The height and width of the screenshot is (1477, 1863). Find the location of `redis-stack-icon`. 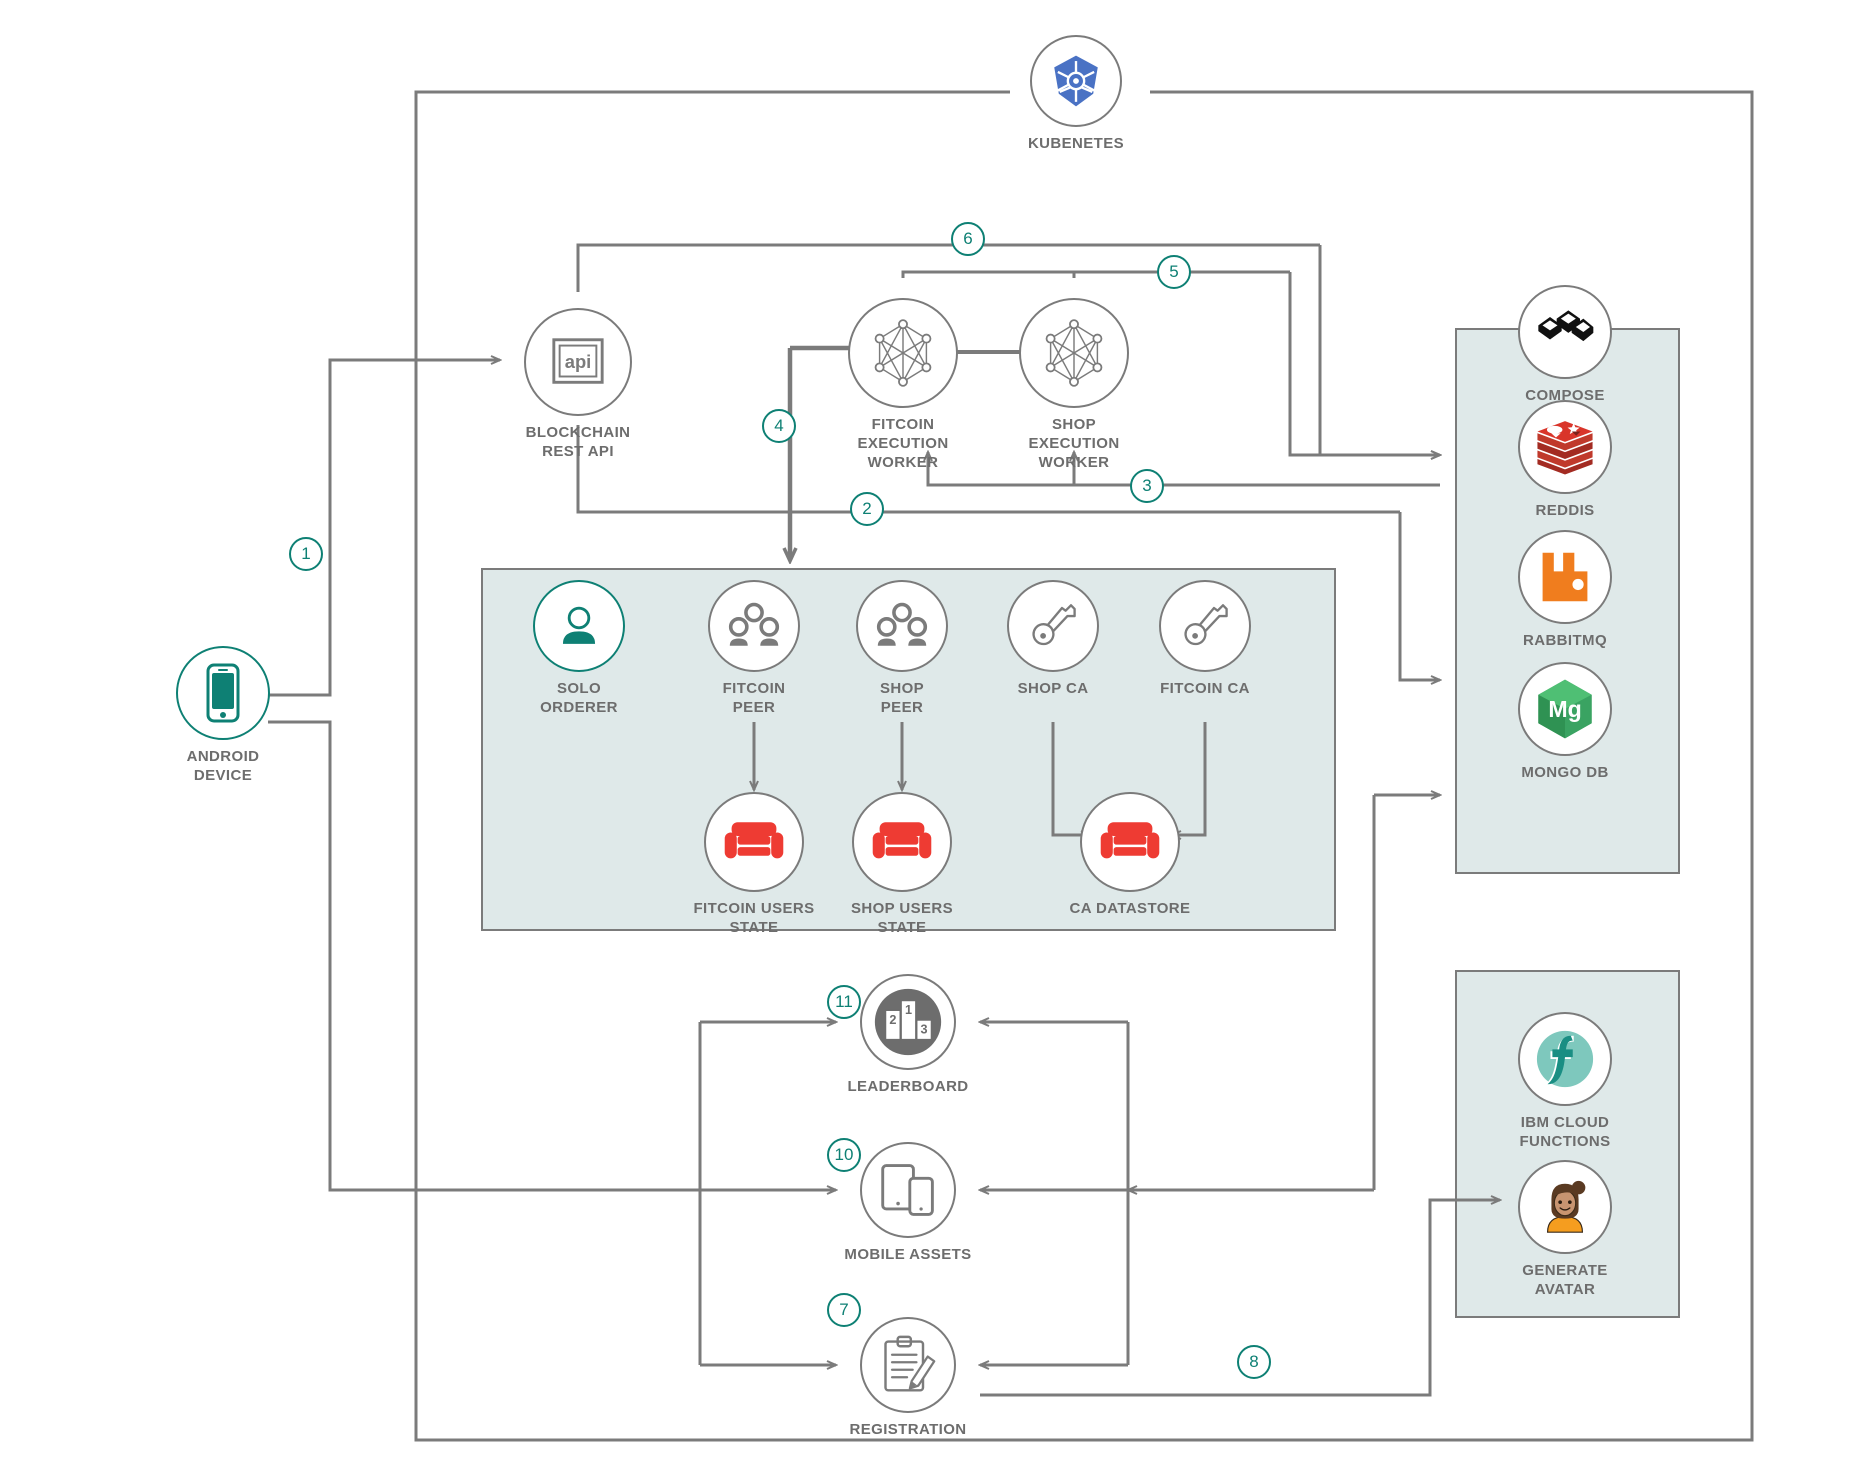

redis-stack-icon is located at coordinates (1565, 448).